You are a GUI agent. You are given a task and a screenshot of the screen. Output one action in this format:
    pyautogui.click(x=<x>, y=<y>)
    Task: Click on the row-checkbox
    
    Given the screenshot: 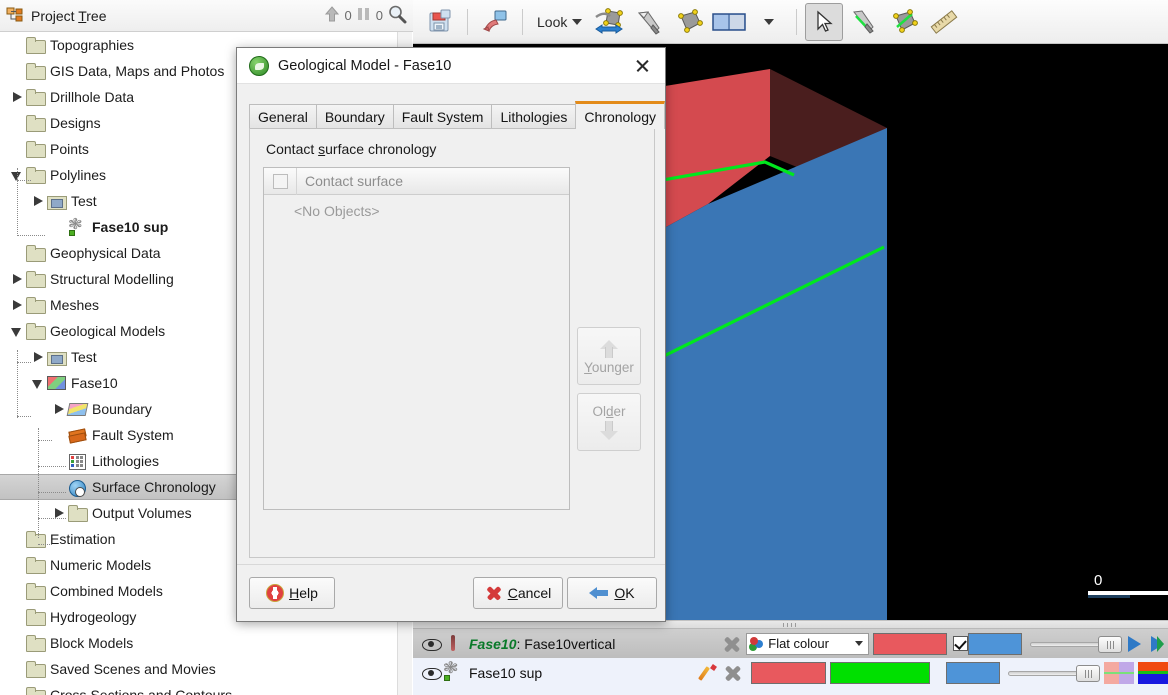 What is the action you would take?
    pyautogui.click(x=961, y=643)
    